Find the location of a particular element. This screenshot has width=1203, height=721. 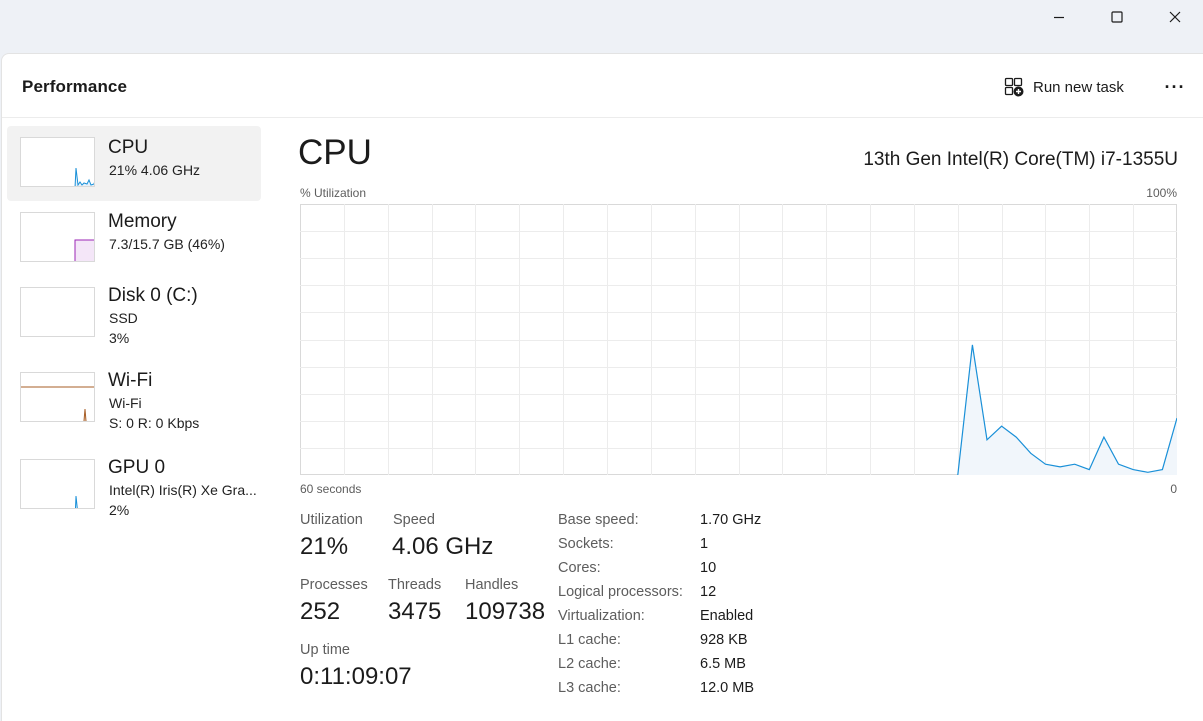

x-axis-left-label: 60 seconds is located at coordinates (331, 489).